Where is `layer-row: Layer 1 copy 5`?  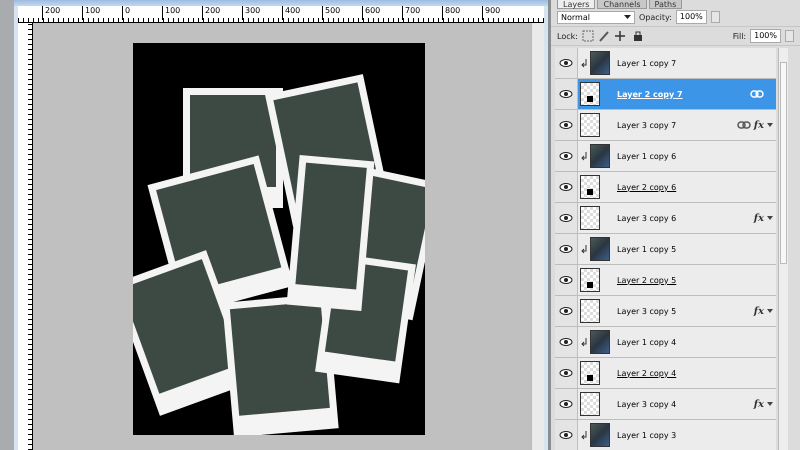
layer-row: Layer 1 copy 5 is located at coordinates (665, 249).